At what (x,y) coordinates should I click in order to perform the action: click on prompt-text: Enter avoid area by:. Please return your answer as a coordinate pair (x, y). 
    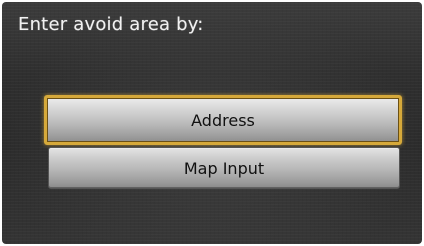
    Looking at the image, I should click on (111, 24).